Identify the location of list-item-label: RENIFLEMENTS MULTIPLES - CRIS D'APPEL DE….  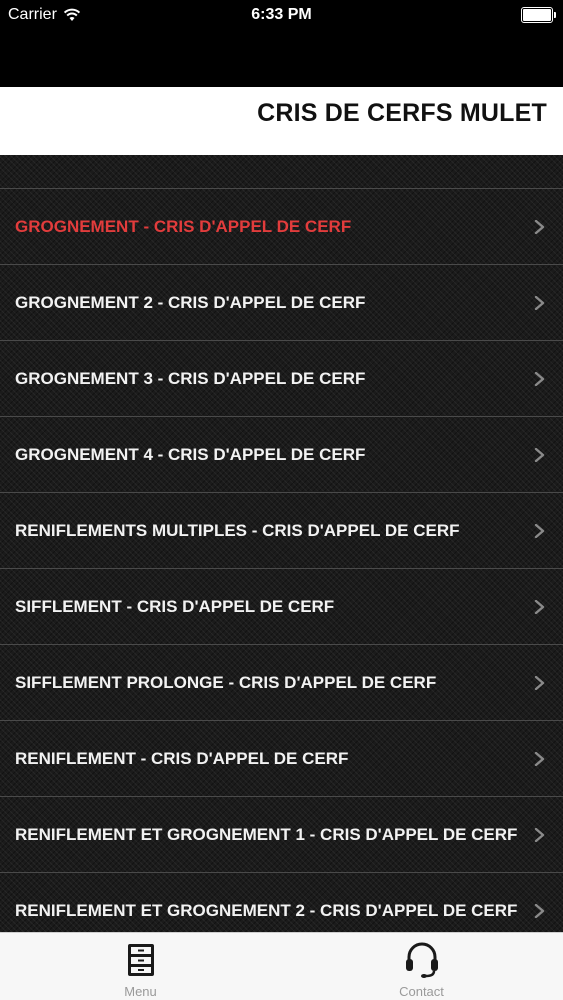
(237, 530).